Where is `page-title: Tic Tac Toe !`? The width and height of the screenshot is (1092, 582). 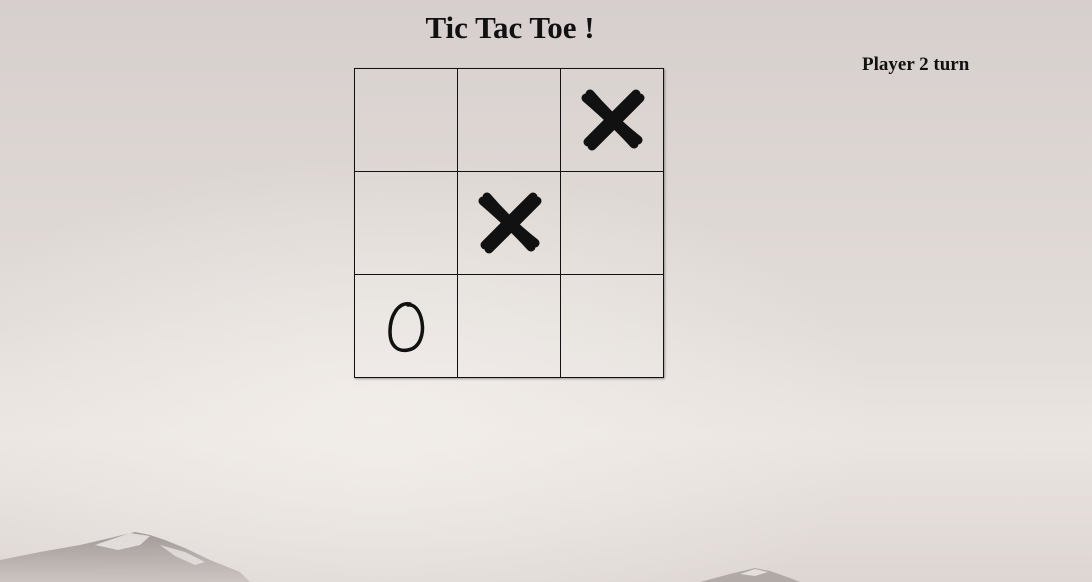 page-title: Tic Tac Toe ! is located at coordinates (510, 27).